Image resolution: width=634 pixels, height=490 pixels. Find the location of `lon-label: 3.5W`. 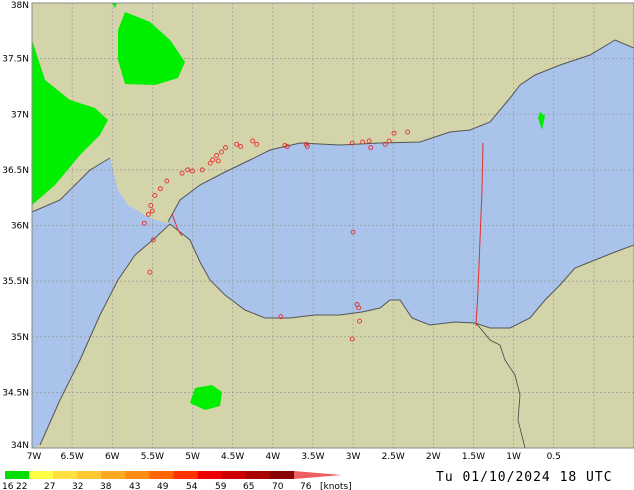

lon-label: 3.5W is located at coordinates (312, 457).